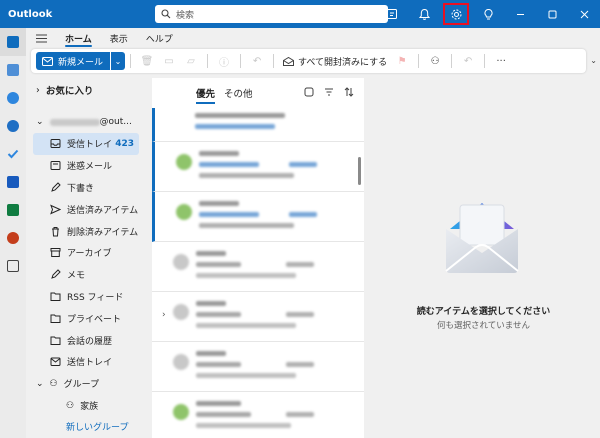 The width and height of the screenshot is (600, 438). I want to click on archive-button: ▭, so click(169, 61).